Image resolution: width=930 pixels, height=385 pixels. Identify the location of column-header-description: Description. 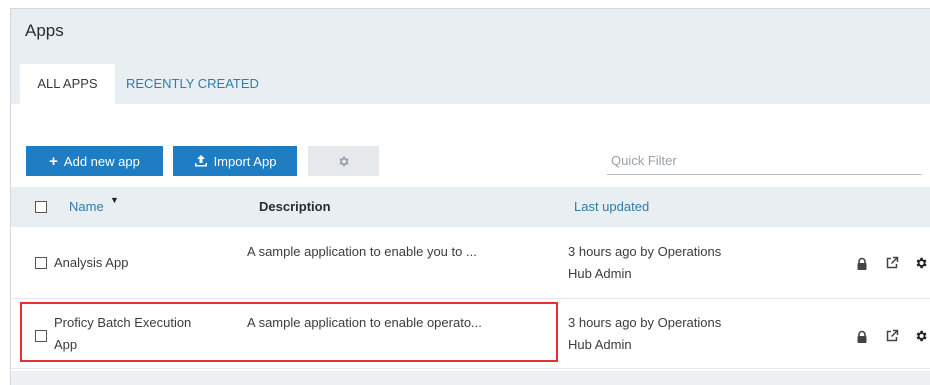
(295, 206).